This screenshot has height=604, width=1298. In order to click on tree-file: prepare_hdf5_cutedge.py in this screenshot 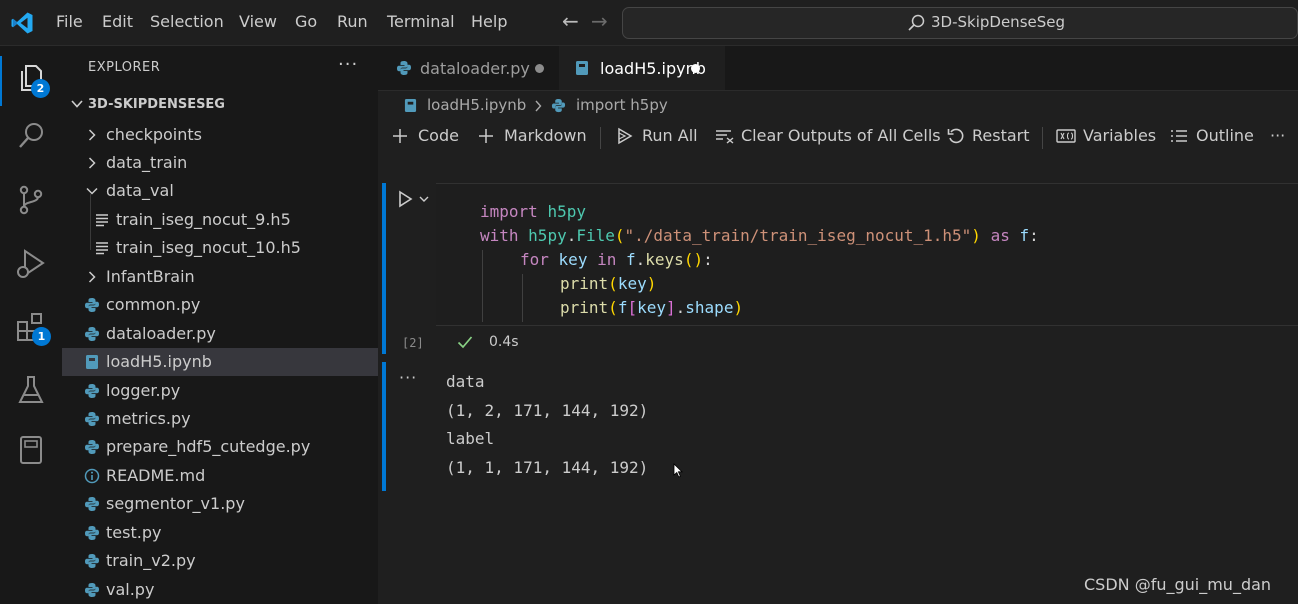, I will do `click(220, 447)`.